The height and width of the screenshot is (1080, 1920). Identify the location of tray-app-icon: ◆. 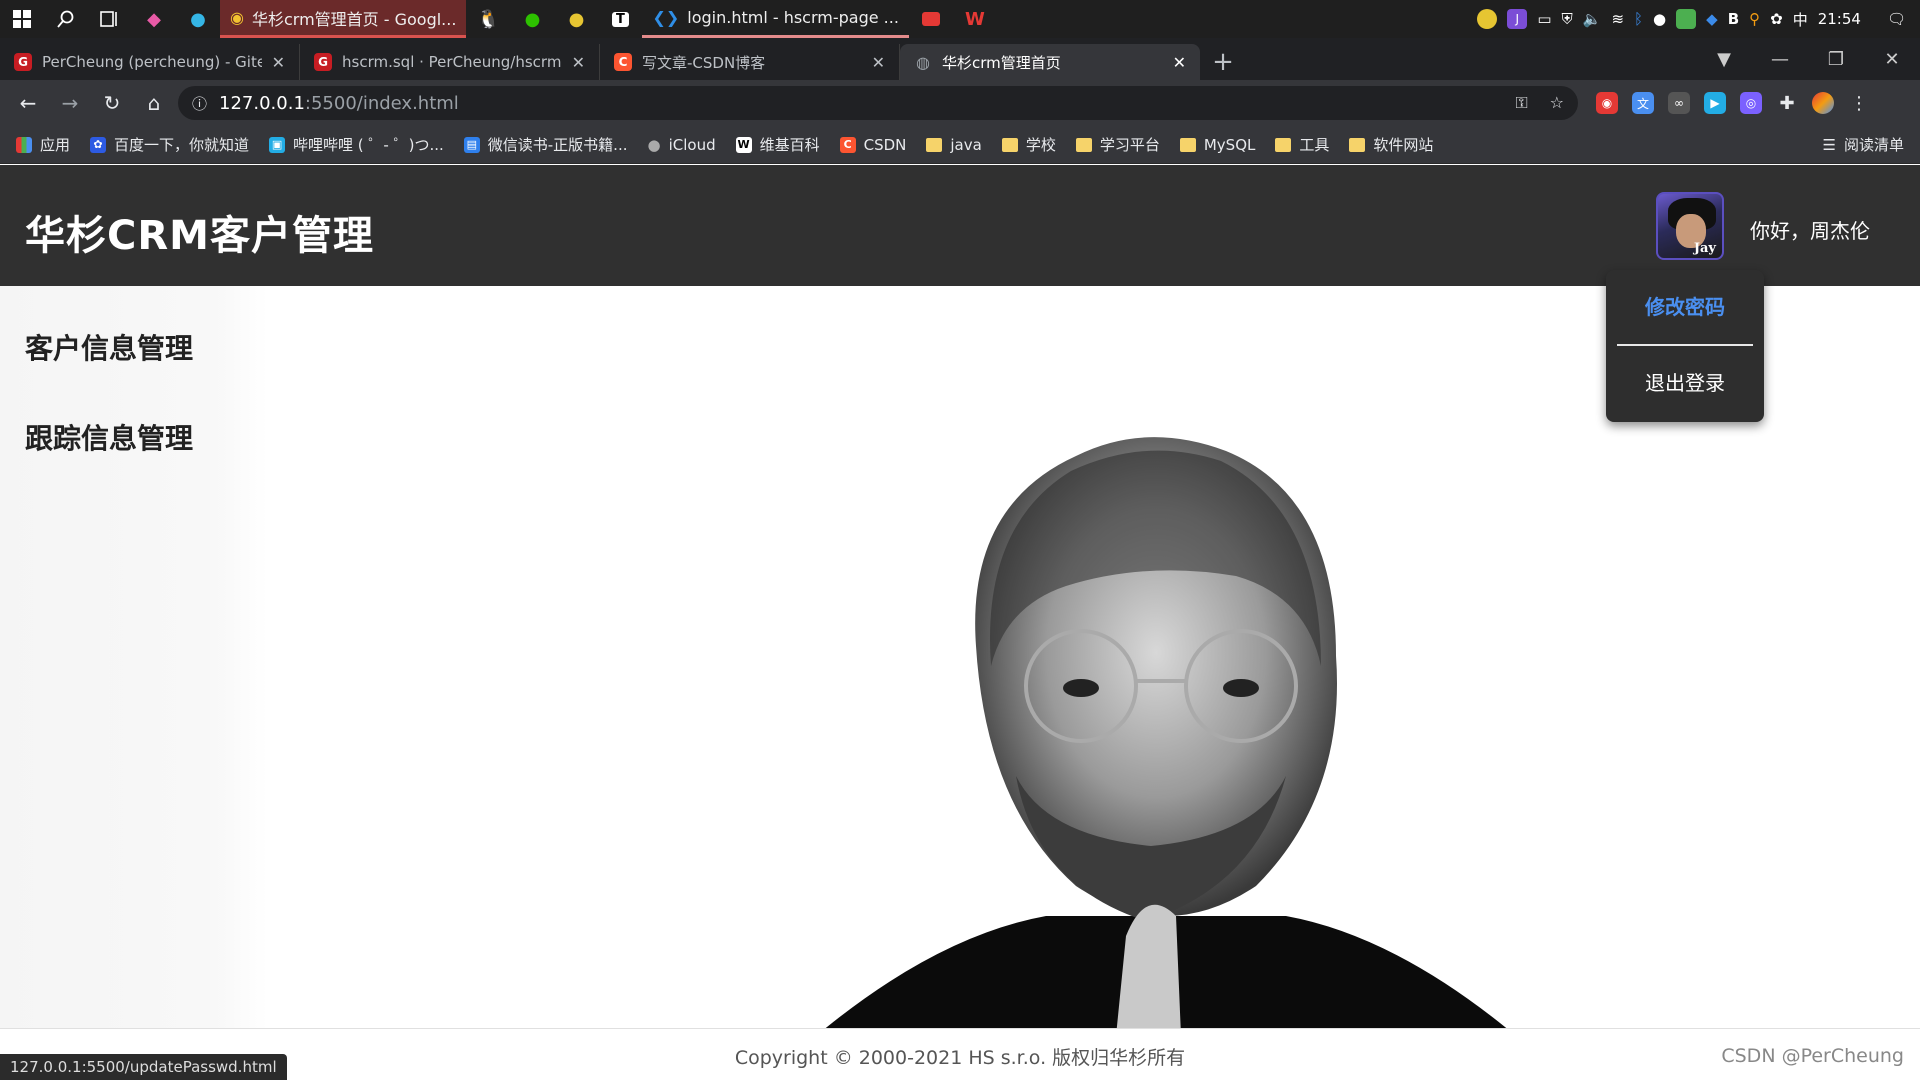
(1712, 19).